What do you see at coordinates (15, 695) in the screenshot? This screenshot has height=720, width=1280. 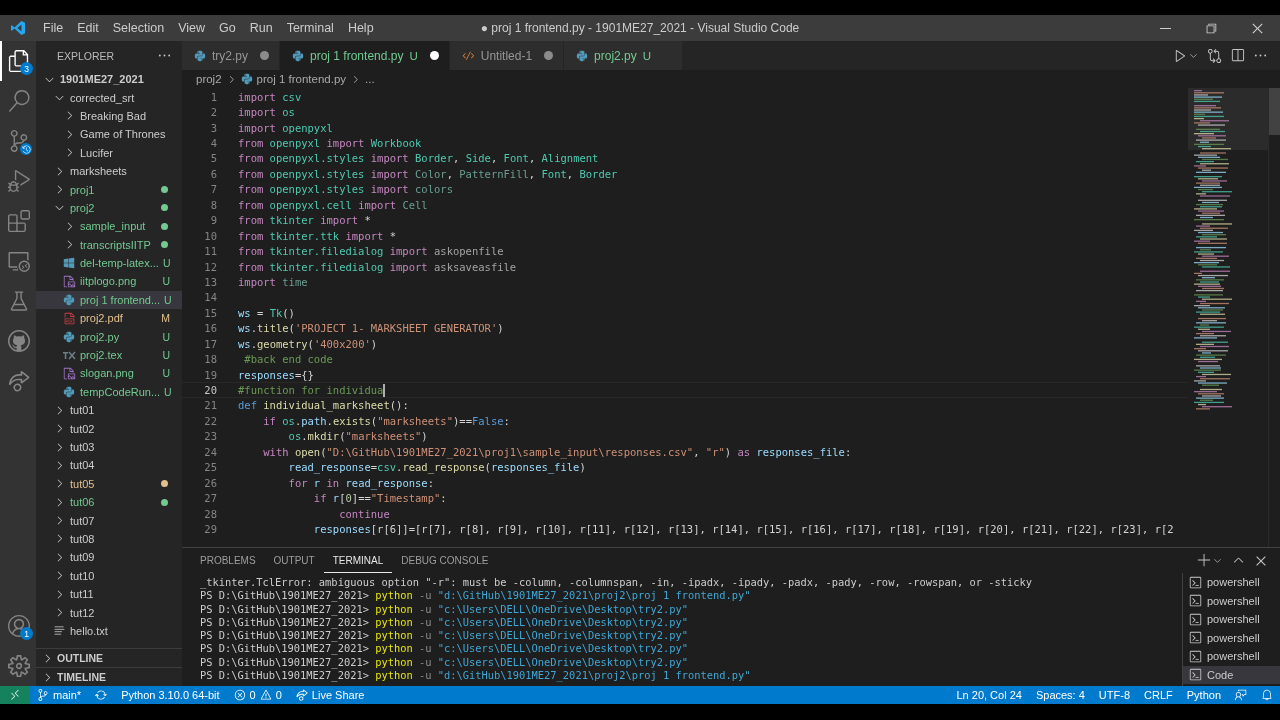 I see `remote-button` at bounding box center [15, 695].